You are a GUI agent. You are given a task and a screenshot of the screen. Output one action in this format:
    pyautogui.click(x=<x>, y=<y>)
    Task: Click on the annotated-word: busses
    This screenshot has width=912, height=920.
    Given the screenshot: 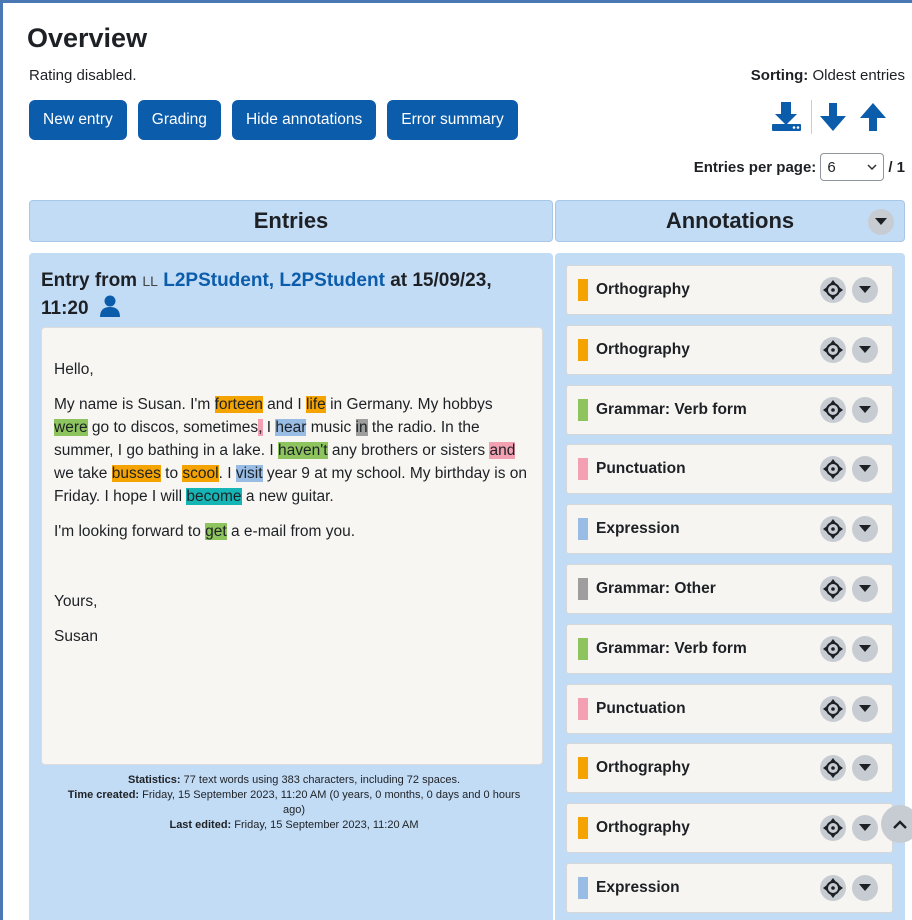 What is the action you would take?
    pyautogui.click(x=136, y=473)
    